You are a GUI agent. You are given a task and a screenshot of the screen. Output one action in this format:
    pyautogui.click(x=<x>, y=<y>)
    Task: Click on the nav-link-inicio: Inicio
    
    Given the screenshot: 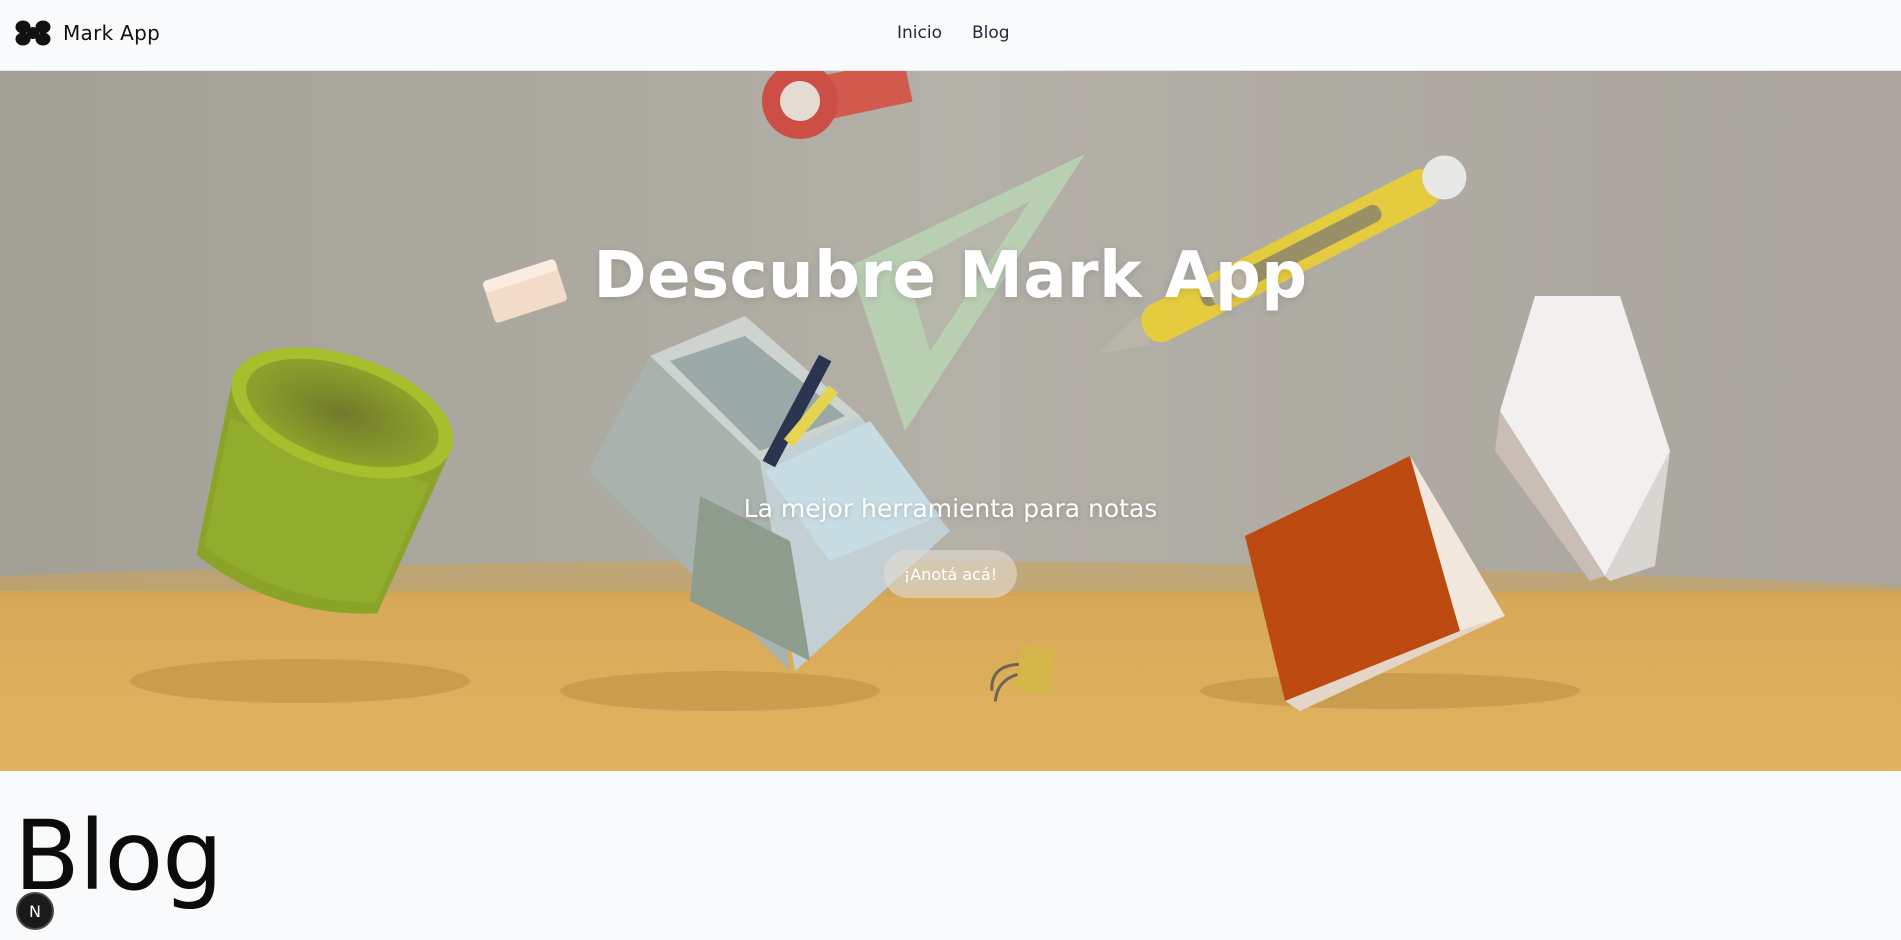 What is the action you would take?
    pyautogui.click(x=919, y=33)
    